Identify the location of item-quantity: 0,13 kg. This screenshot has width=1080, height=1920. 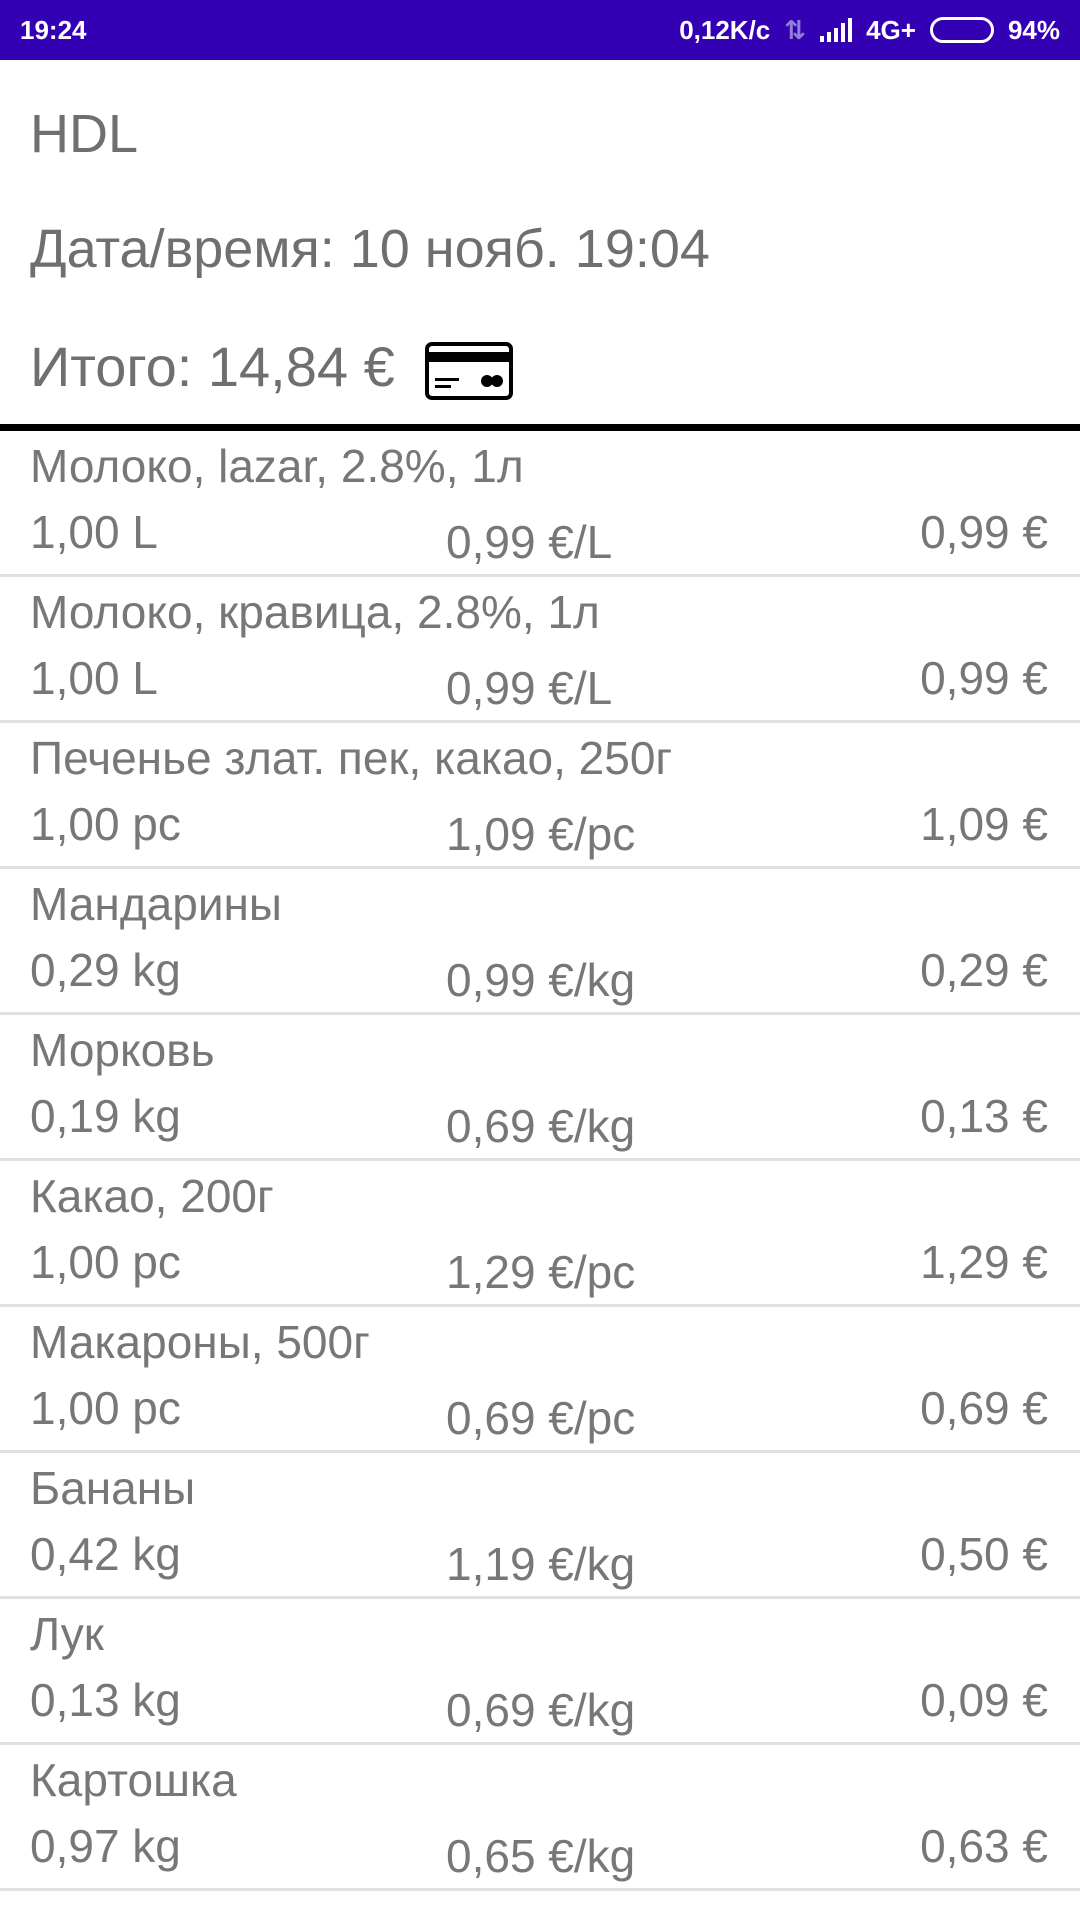
(105, 1700).